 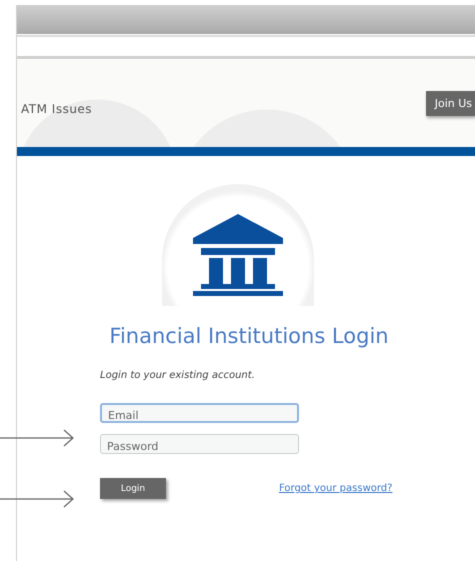 What do you see at coordinates (450, 103) in the screenshot?
I see `join-button: Join Us` at bounding box center [450, 103].